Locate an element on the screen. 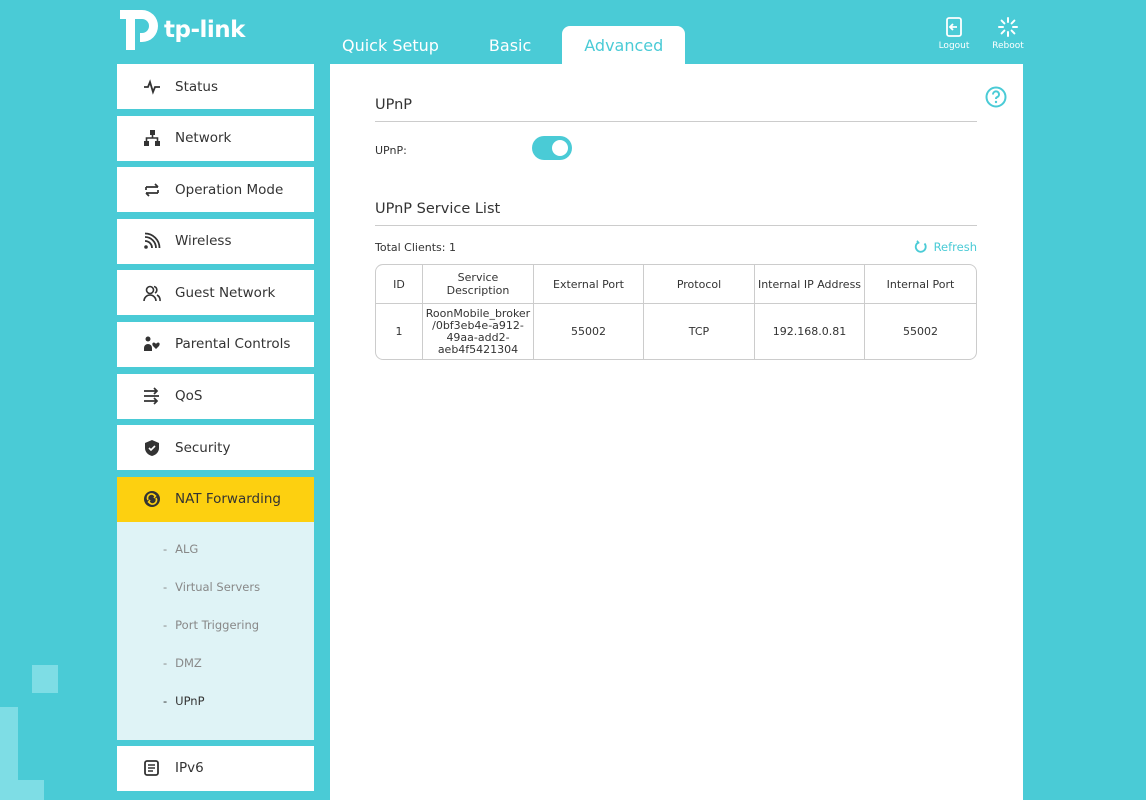  sidebar-item-label: Status is located at coordinates (197, 86).